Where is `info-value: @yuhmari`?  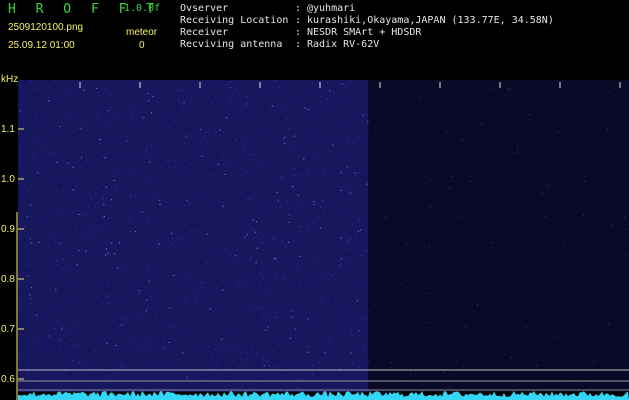
info-value: @yuhmari is located at coordinates (331, 8).